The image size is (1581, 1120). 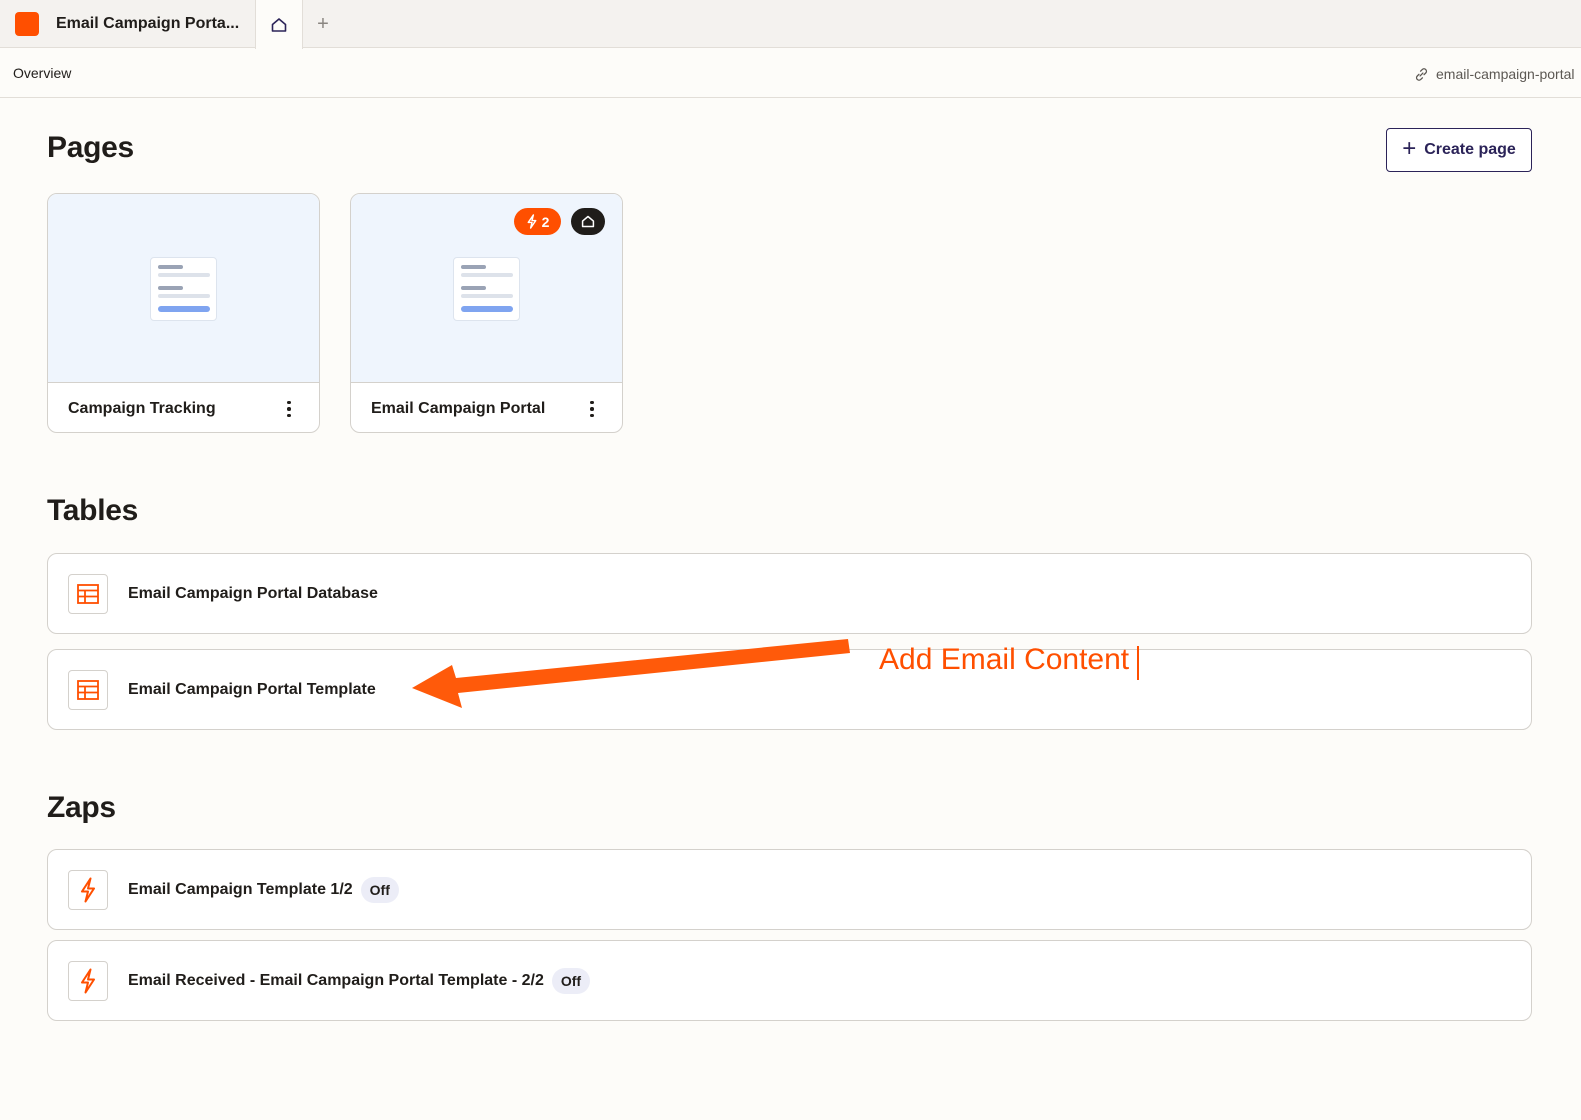 What do you see at coordinates (545, 221) in the screenshot?
I see `zap-count: 2` at bounding box center [545, 221].